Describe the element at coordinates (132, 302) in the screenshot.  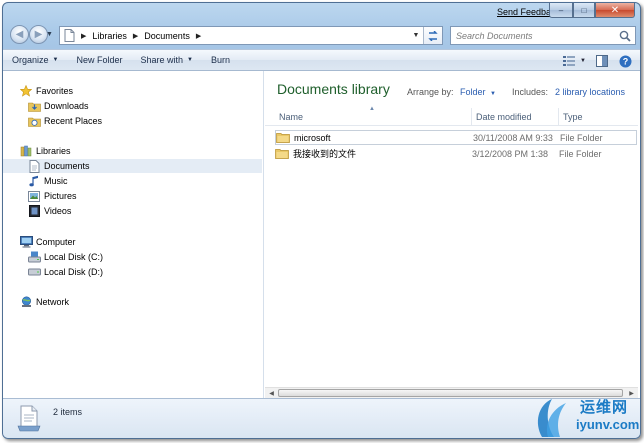
I see `nav-network: Network` at that location.